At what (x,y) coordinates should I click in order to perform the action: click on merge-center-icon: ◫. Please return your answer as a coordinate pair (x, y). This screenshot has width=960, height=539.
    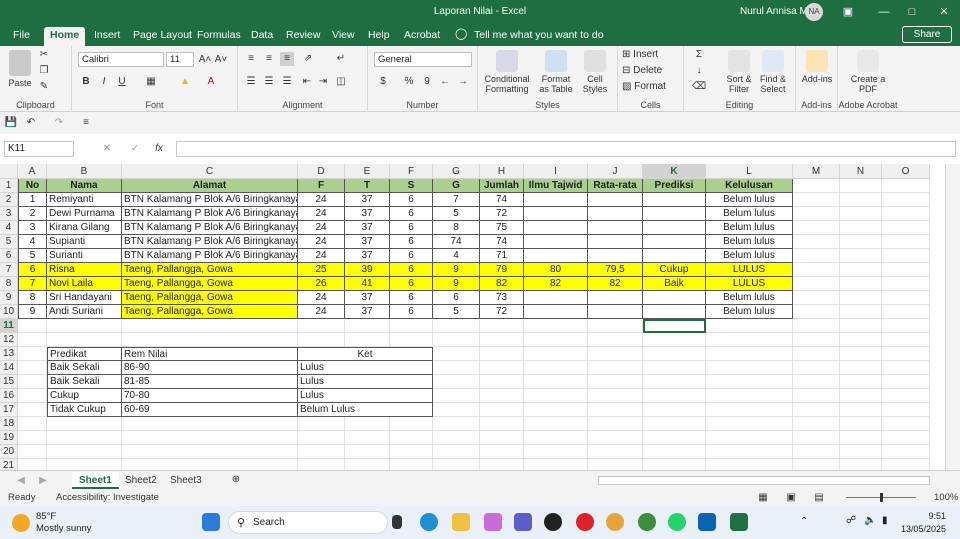
    Looking at the image, I should click on (341, 82).